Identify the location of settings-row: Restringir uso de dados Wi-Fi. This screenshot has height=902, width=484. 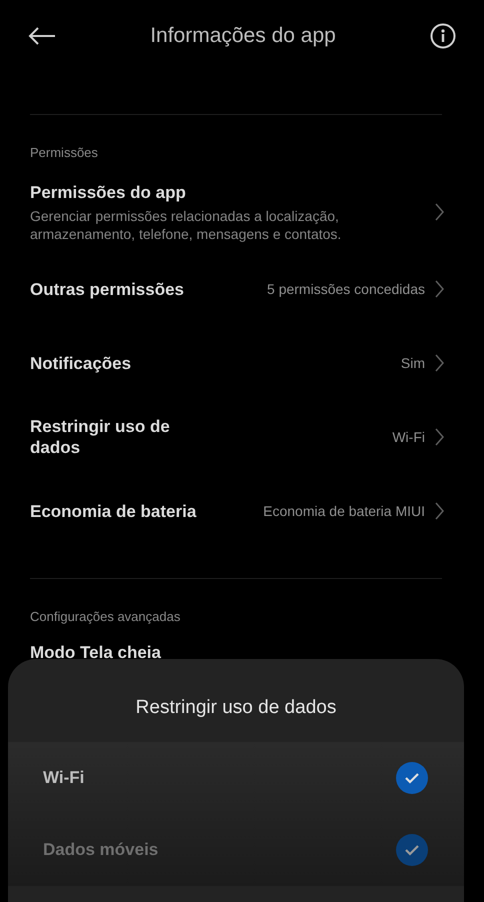
(242, 437).